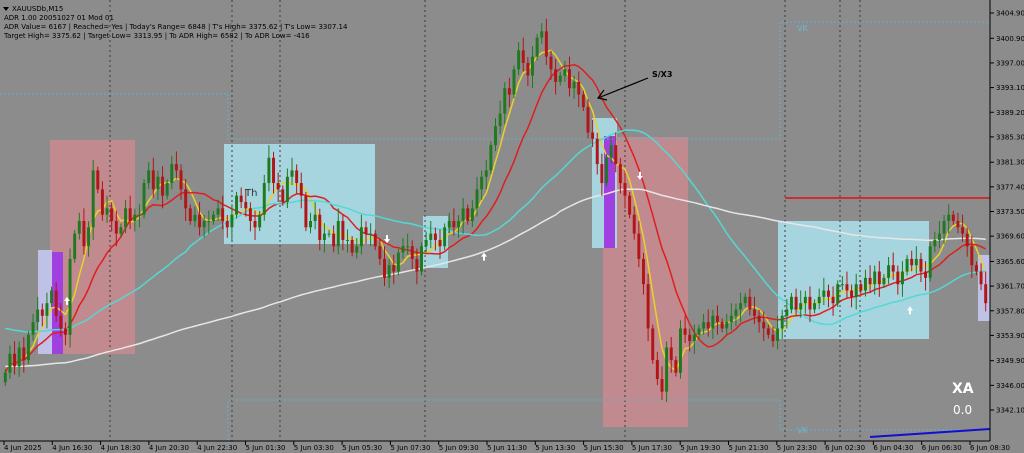 The width and height of the screenshot is (1024, 453). What do you see at coordinates (749, 448) in the screenshot?
I see `time-tick-label: 5 Jun 21:30` at bounding box center [749, 448].